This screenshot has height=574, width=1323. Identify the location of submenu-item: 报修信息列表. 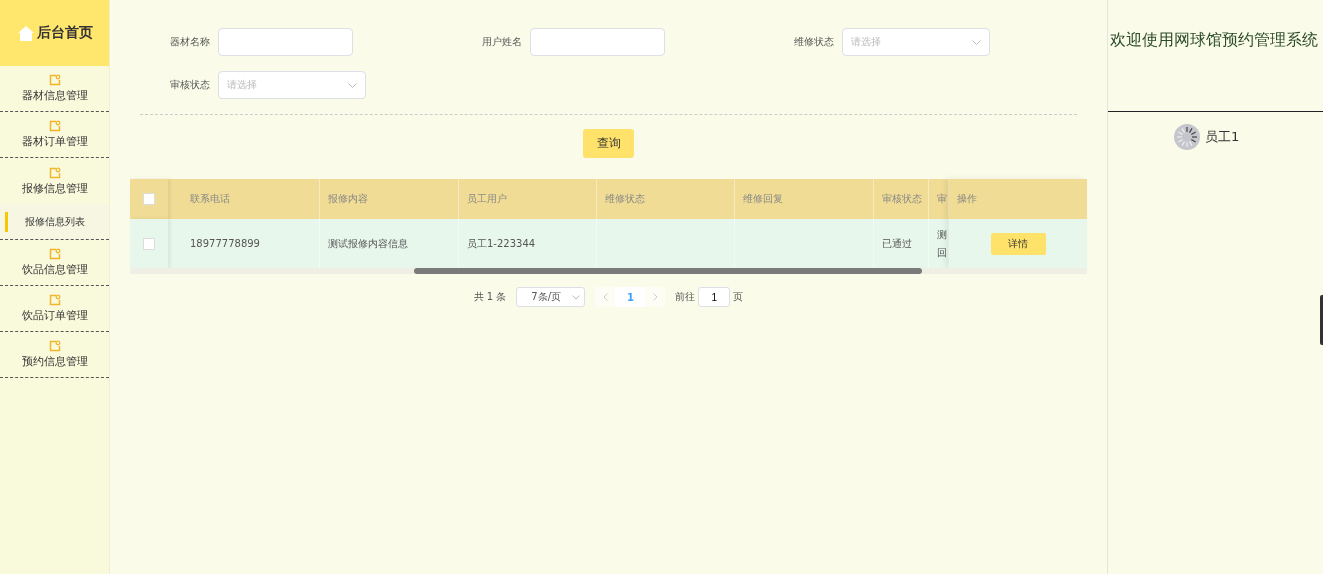
(54, 222).